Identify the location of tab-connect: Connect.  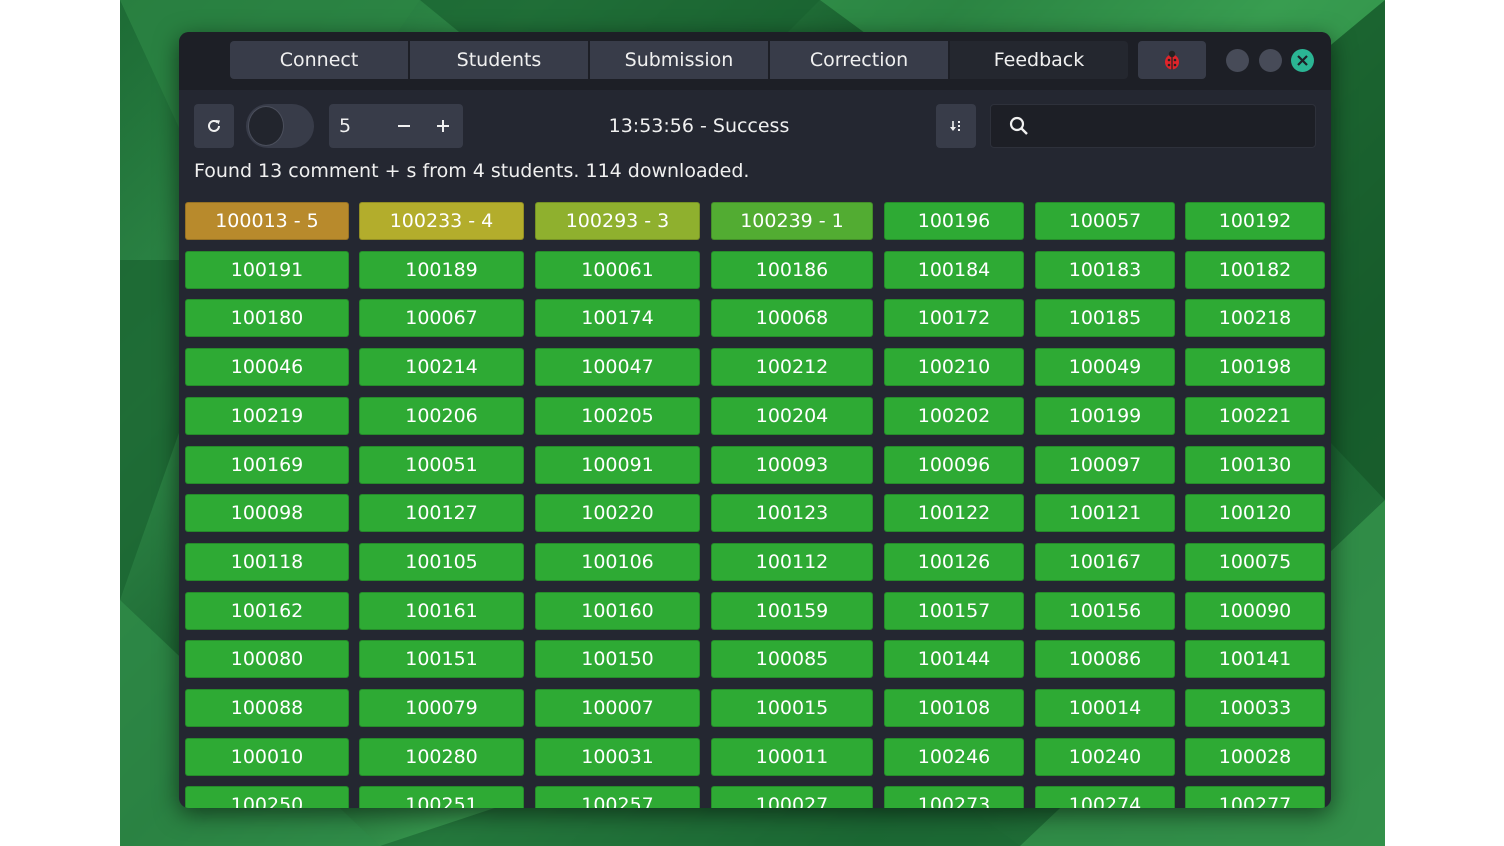
(319, 60).